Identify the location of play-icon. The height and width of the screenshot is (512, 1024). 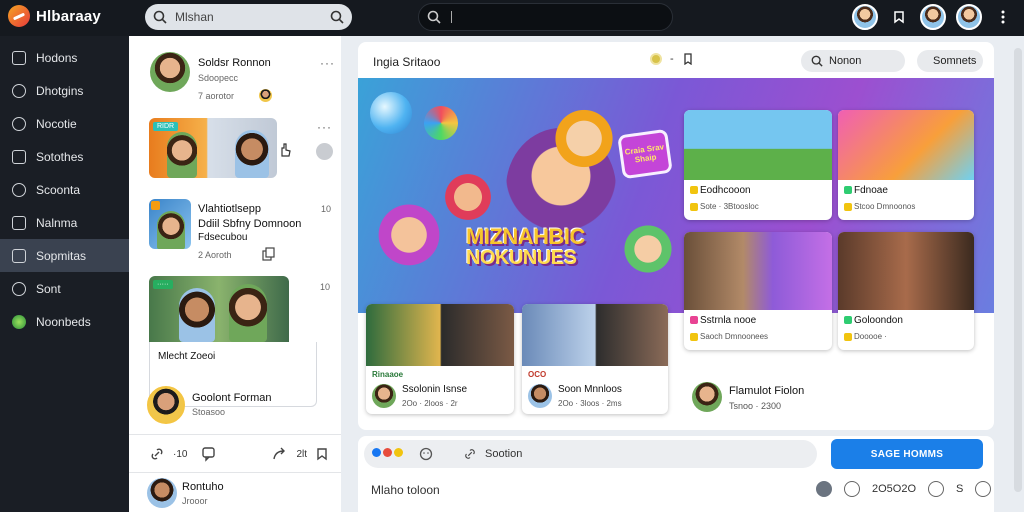
(19, 90).